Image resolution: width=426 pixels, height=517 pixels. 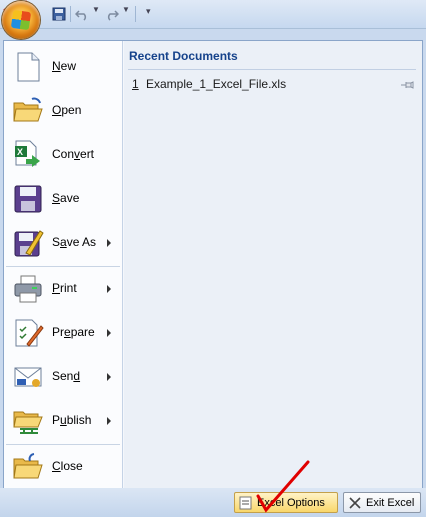 I want to click on menu-item-label: Open, so click(x=67, y=110).